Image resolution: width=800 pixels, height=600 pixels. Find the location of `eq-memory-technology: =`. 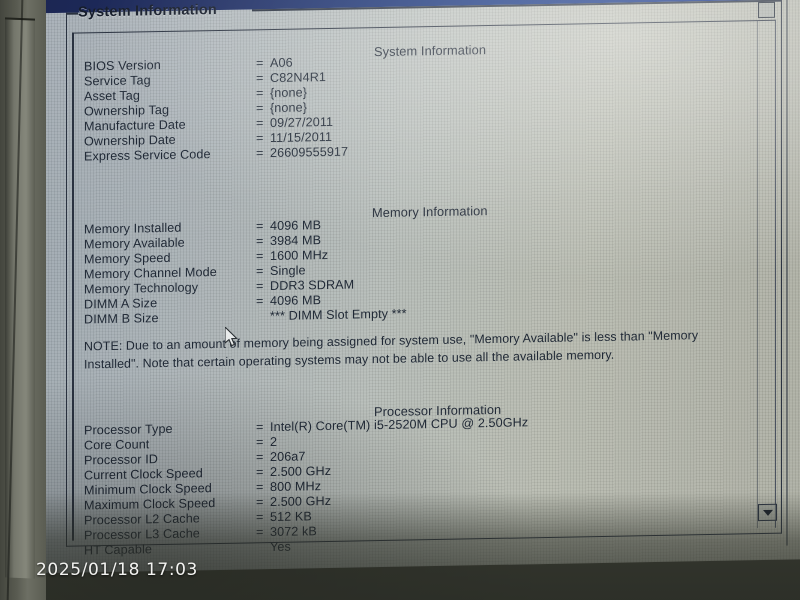

eq-memory-technology: = is located at coordinates (260, 286).